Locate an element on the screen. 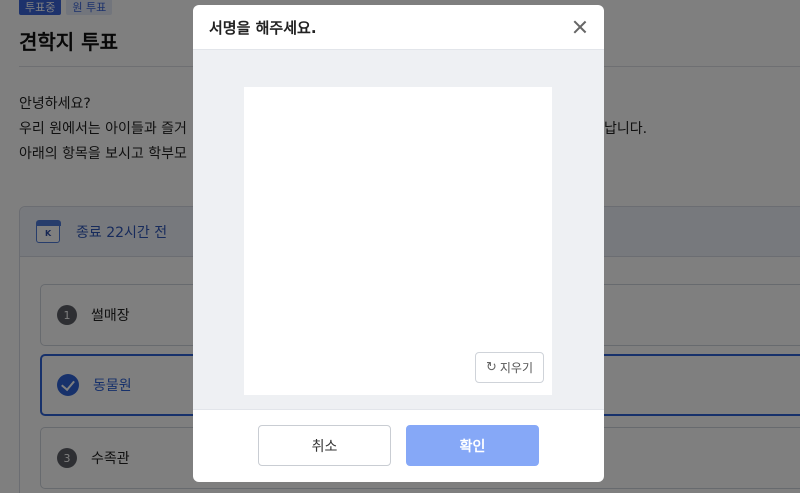 This screenshot has width=800, height=493. modal-title: 서명을 해주세요. is located at coordinates (263, 27).